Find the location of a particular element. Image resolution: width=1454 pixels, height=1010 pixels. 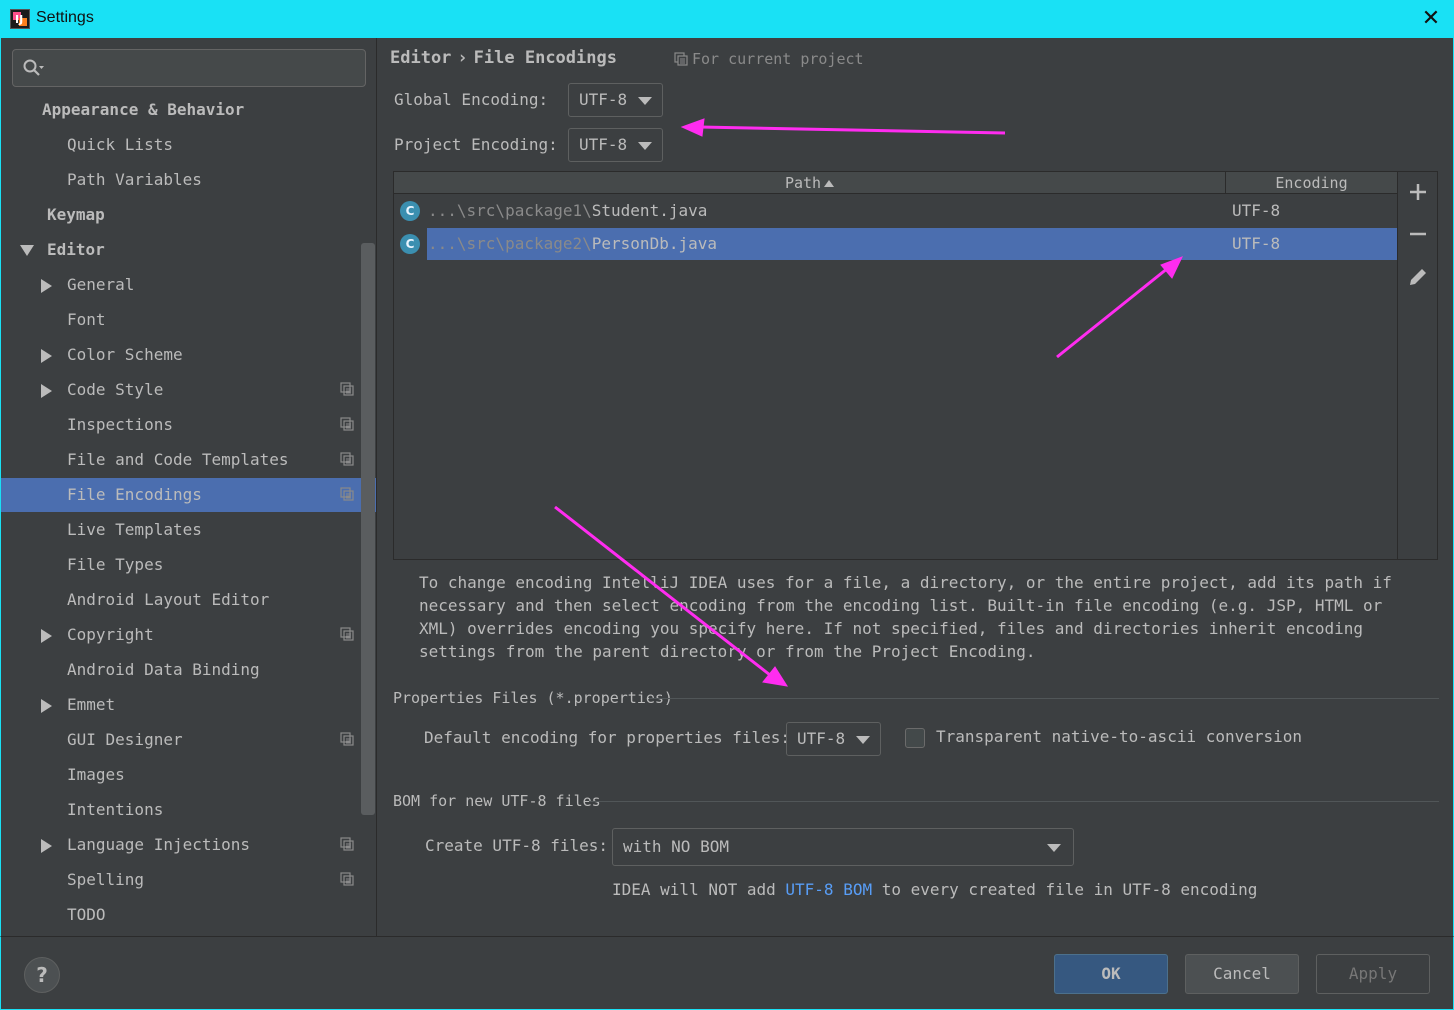

search-input is located at coordinates (189, 68).